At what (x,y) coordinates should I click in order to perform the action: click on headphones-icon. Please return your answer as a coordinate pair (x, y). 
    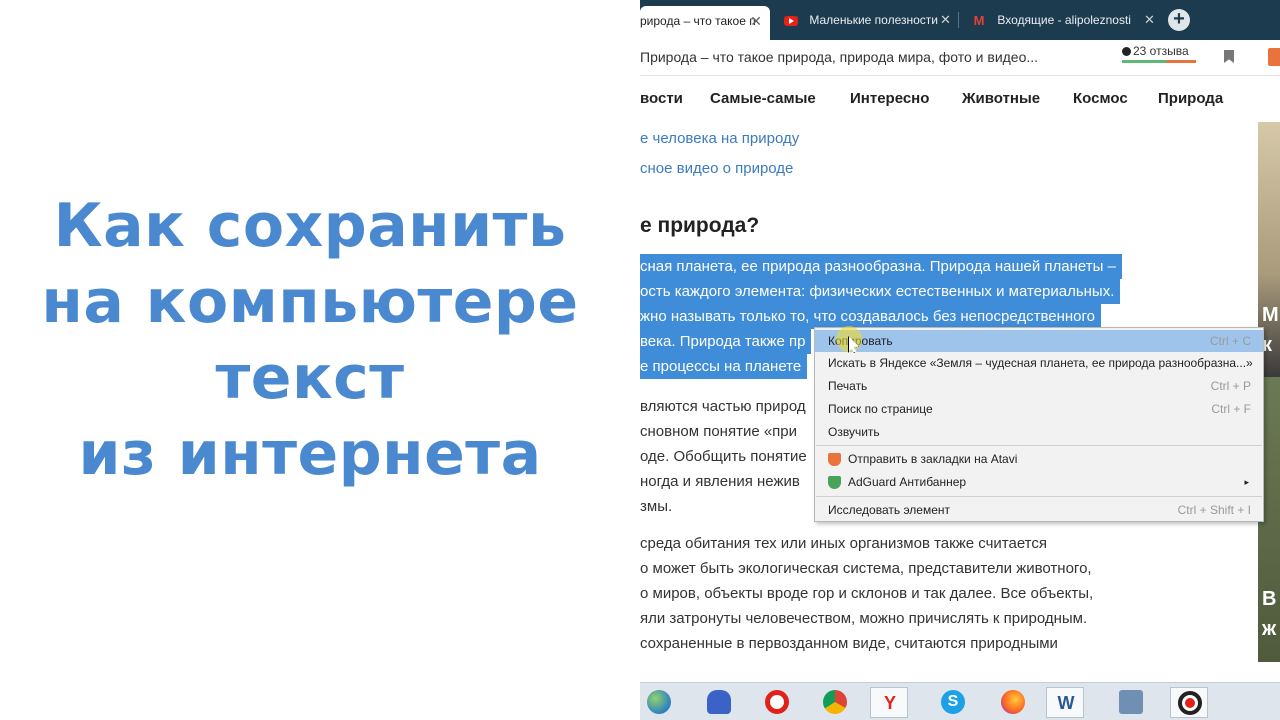
    Looking at the image, I should click on (719, 702).